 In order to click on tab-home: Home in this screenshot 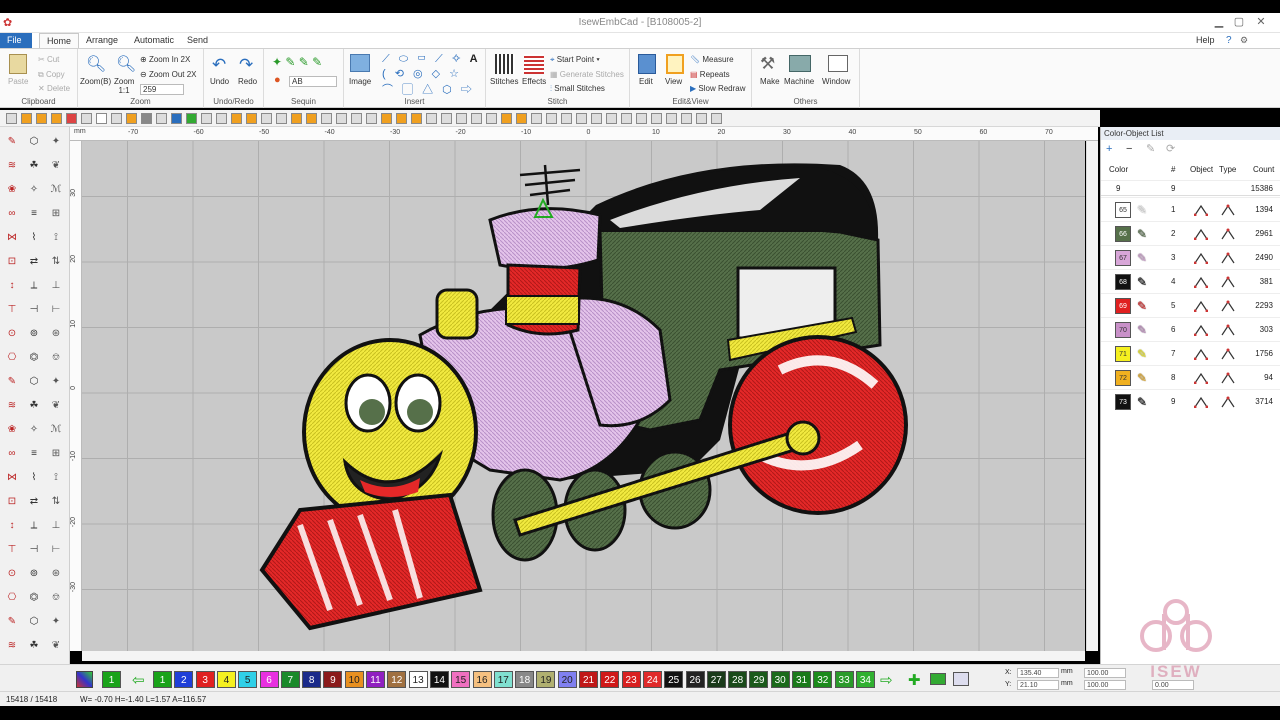, I will do `click(59, 40)`.